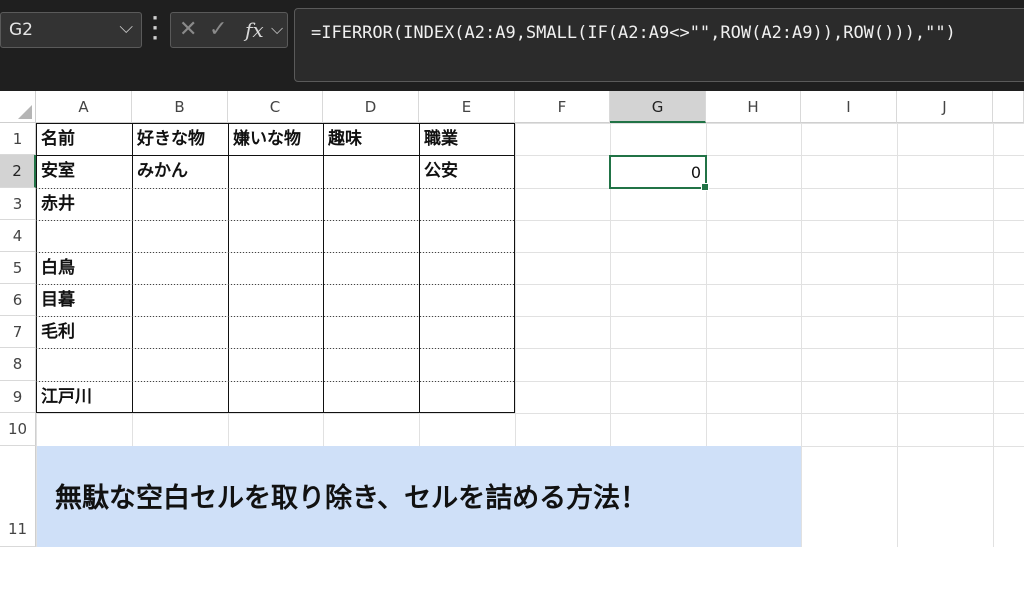 This screenshot has height=613, width=1024. I want to click on cell-c7, so click(275, 332).